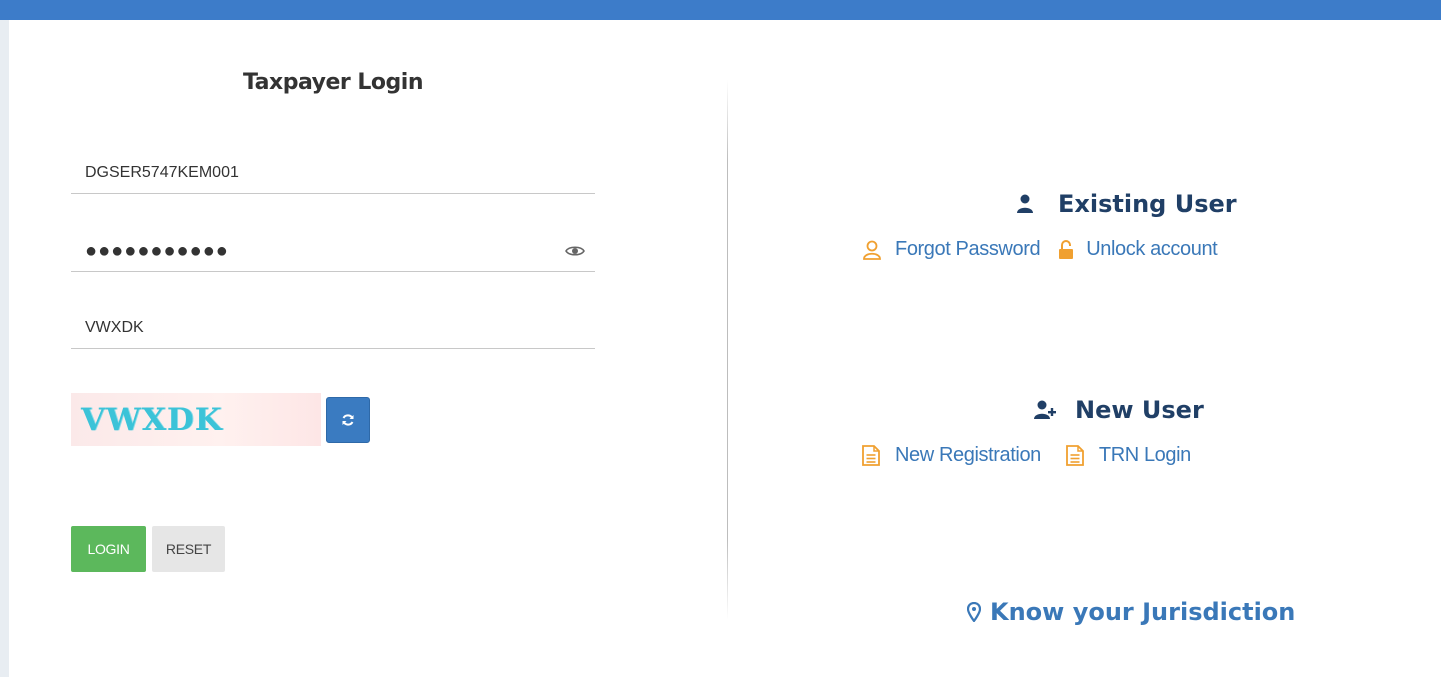 The width and height of the screenshot is (1441, 677). Describe the element at coordinates (575, 251) in the screenshot. I see `eye-icon` at that location.